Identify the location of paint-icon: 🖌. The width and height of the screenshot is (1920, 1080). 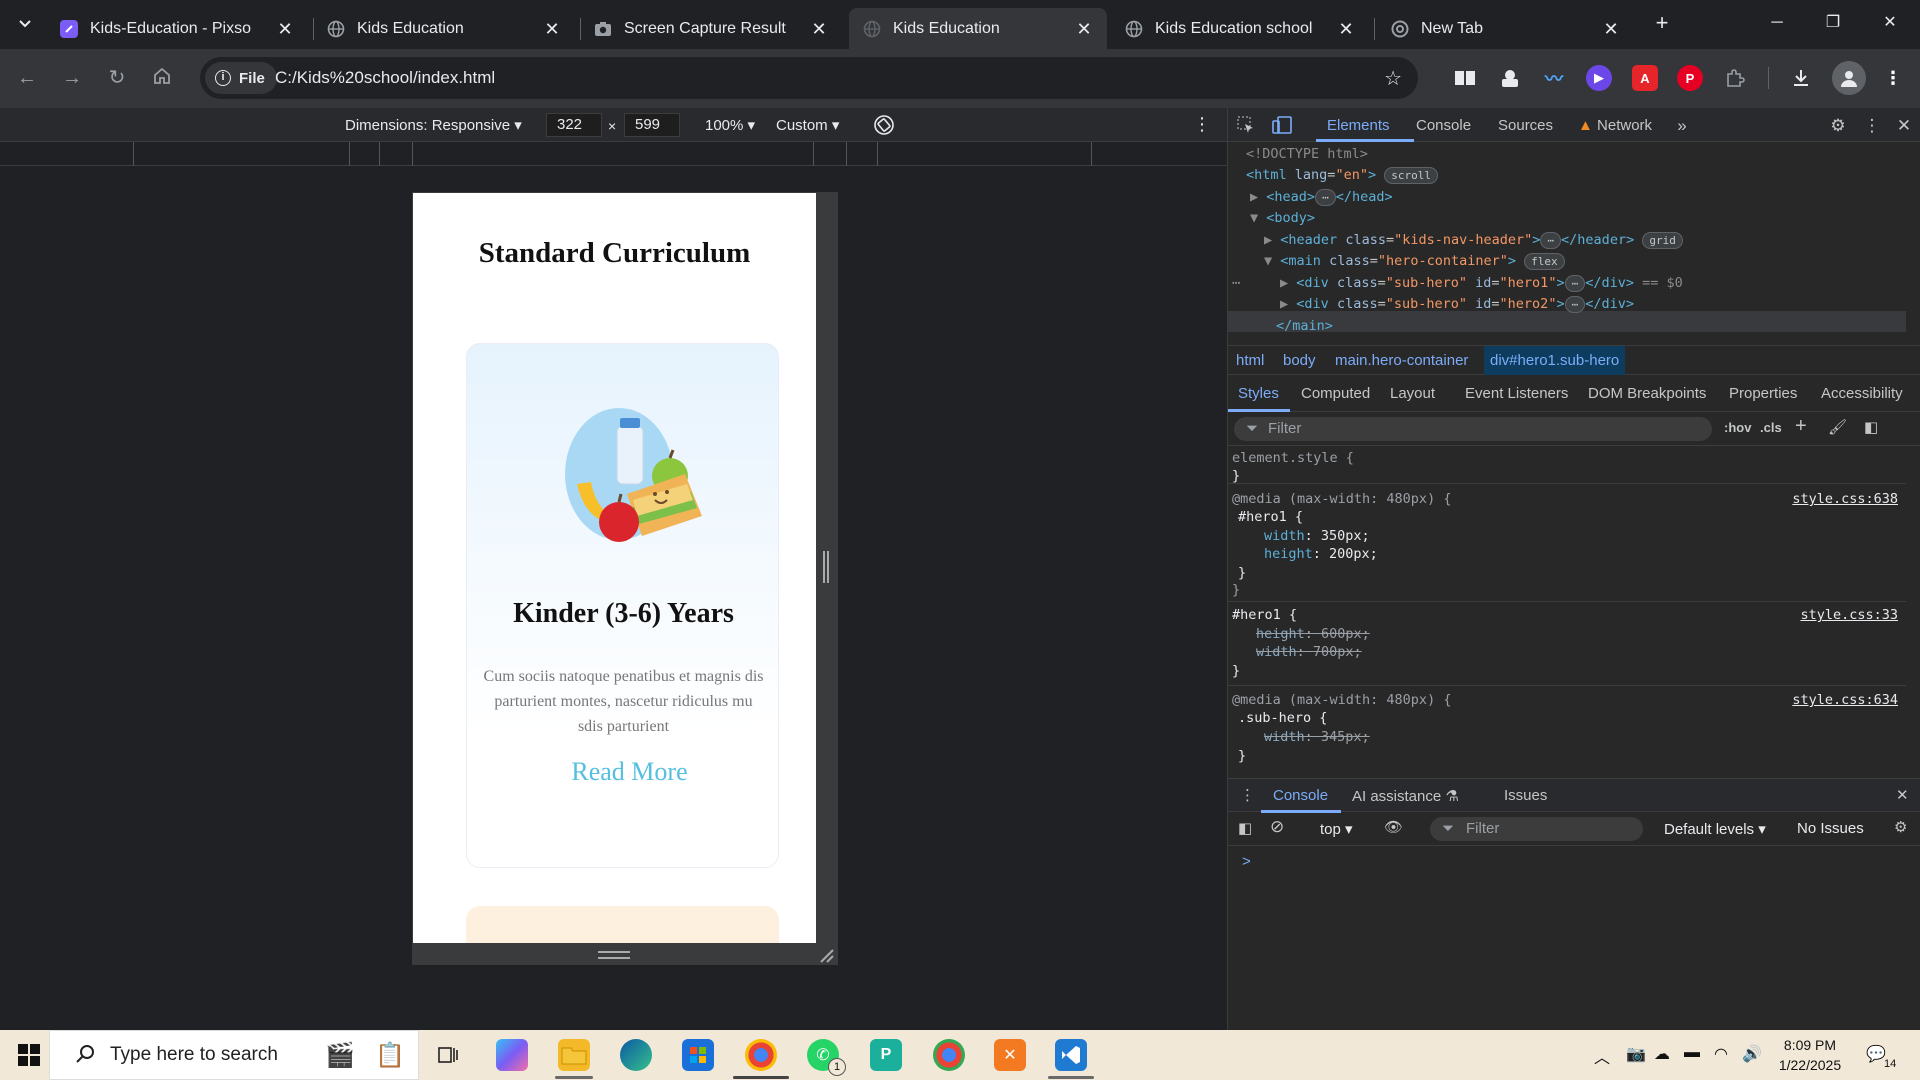
(1837, 427).